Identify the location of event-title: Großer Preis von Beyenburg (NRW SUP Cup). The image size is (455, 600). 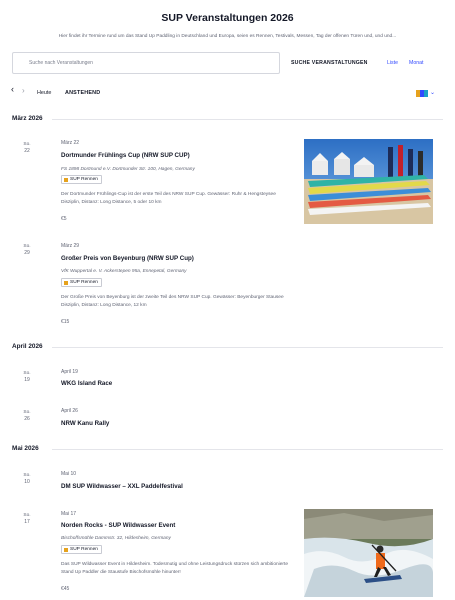
(127, 258).